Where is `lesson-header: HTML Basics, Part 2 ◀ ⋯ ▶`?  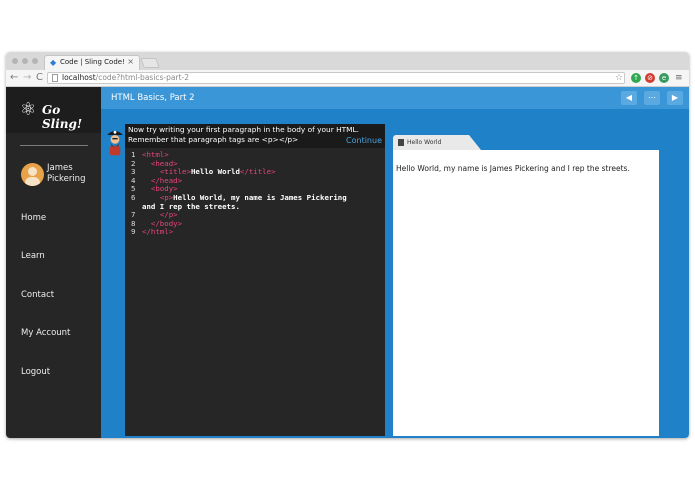
lesson-header: HTML Basics, Part 2 ◀ ⋯ ▶ is located at coordinates (395, 98).